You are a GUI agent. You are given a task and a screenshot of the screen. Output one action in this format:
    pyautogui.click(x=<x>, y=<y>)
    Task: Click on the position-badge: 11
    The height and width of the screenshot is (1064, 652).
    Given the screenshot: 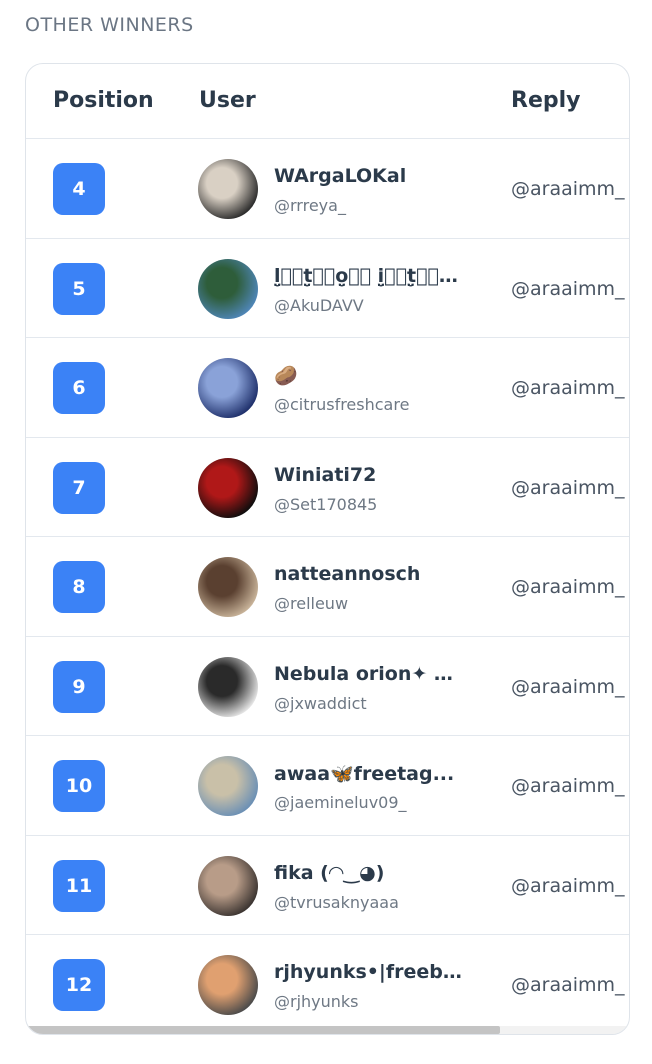 What is the action you would take?
    pyautogui.click(x=79, y=885)
    